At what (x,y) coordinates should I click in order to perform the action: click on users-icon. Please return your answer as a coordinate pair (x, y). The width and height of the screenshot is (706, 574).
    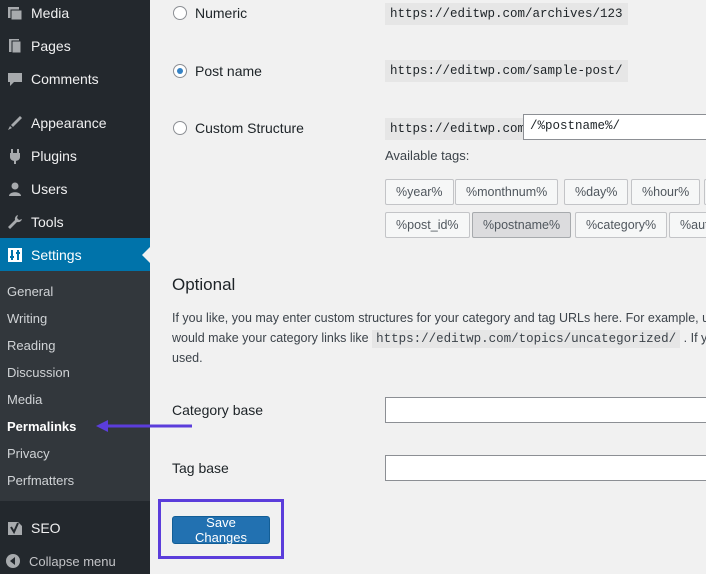
    Looking at the image, I should click on (15, 189).